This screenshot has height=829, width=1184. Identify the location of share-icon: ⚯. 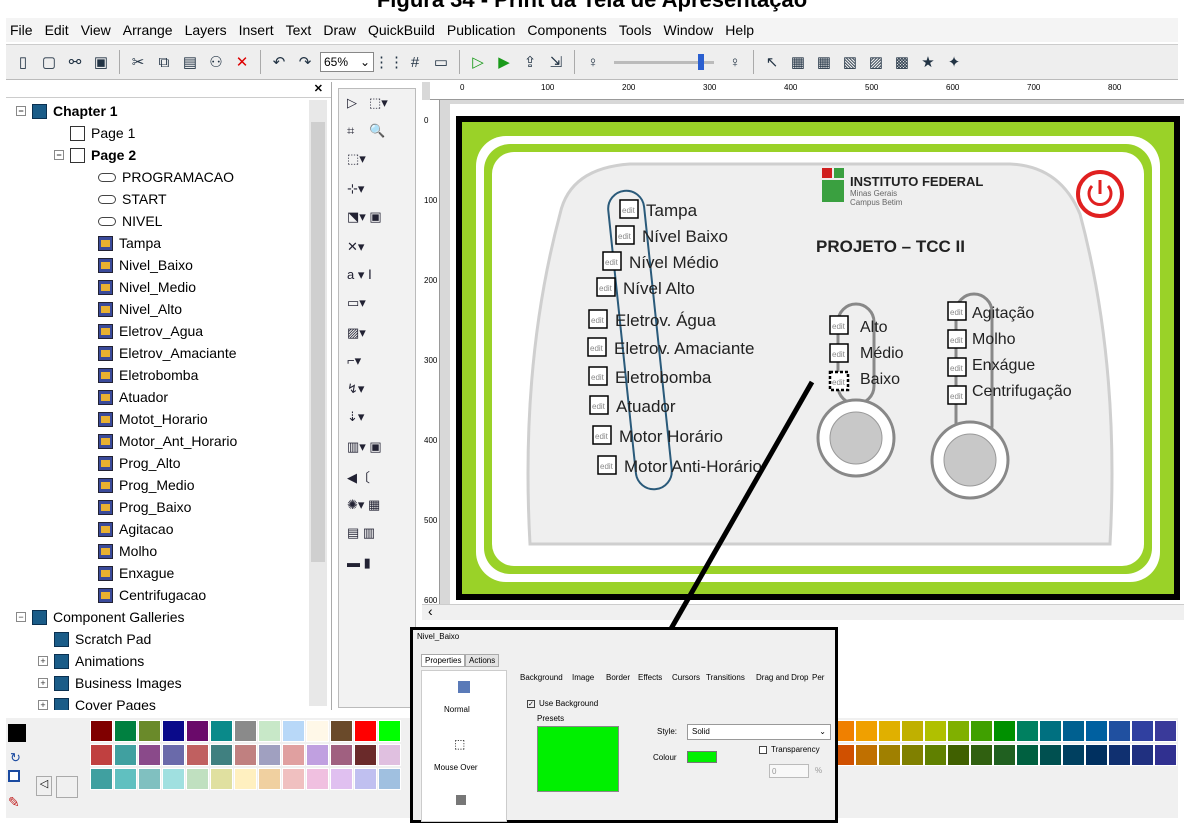
(75, 62).